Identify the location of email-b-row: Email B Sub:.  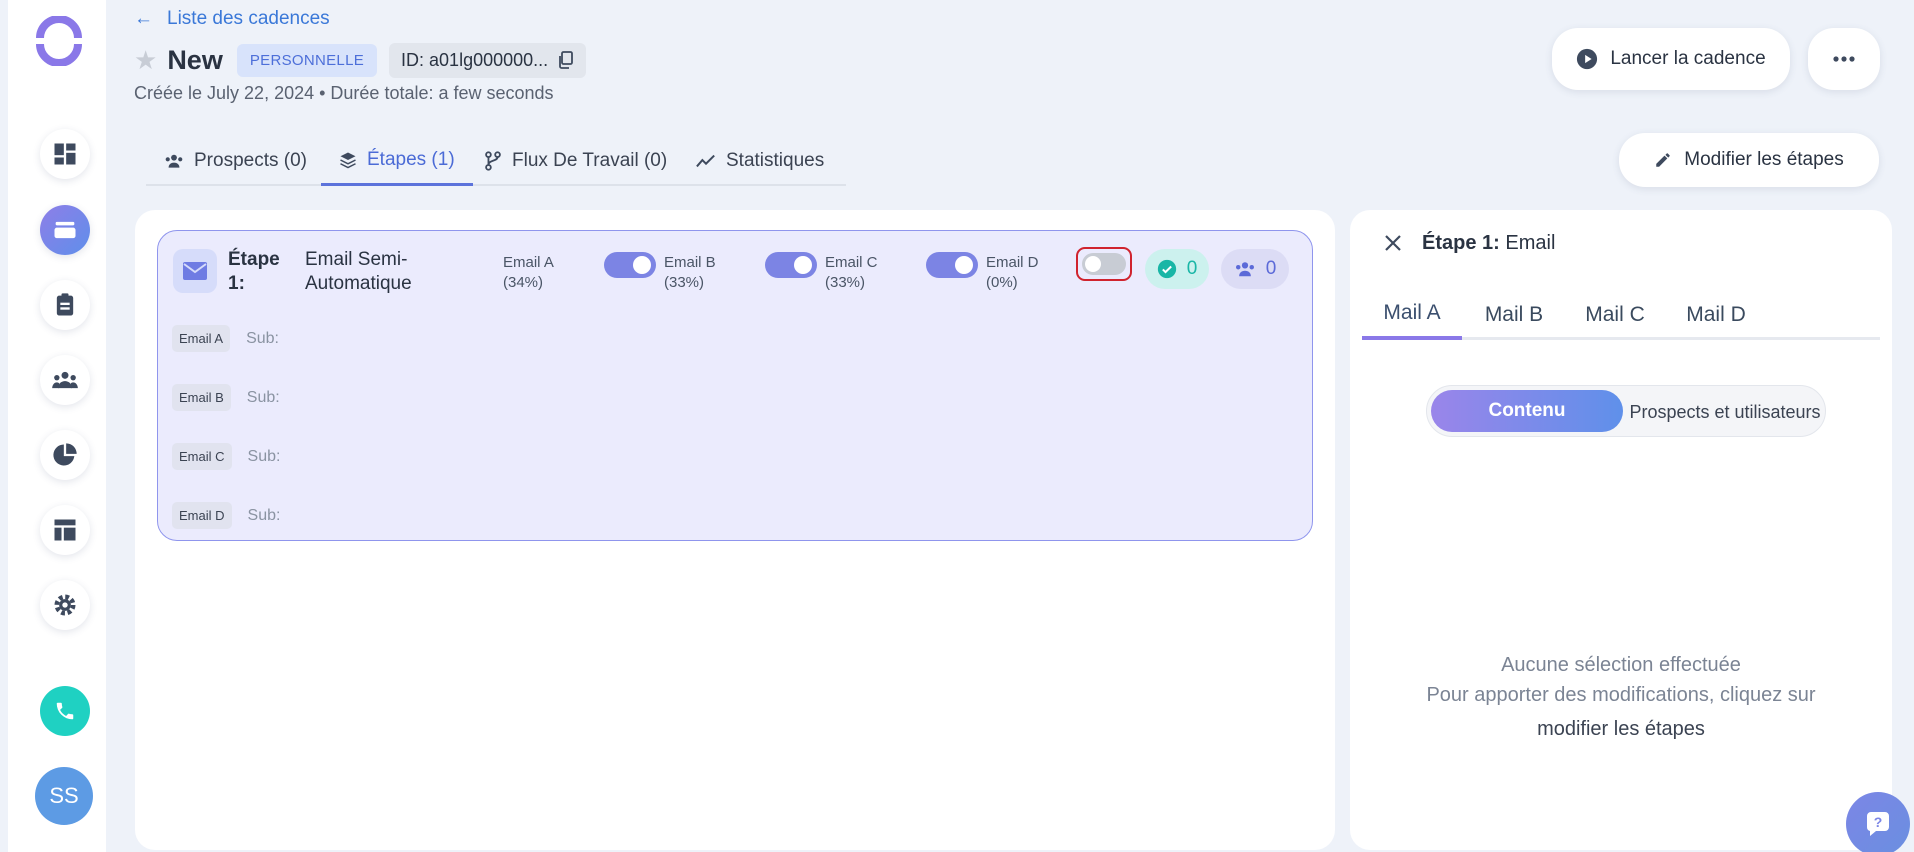
(226, 397).